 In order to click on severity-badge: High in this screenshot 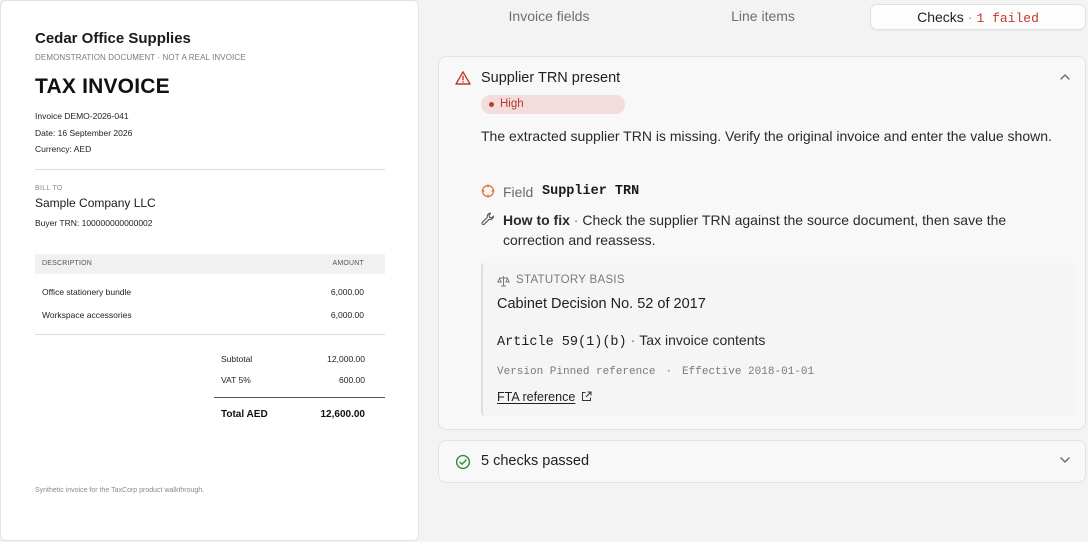, I will do `click(553, 104)`.